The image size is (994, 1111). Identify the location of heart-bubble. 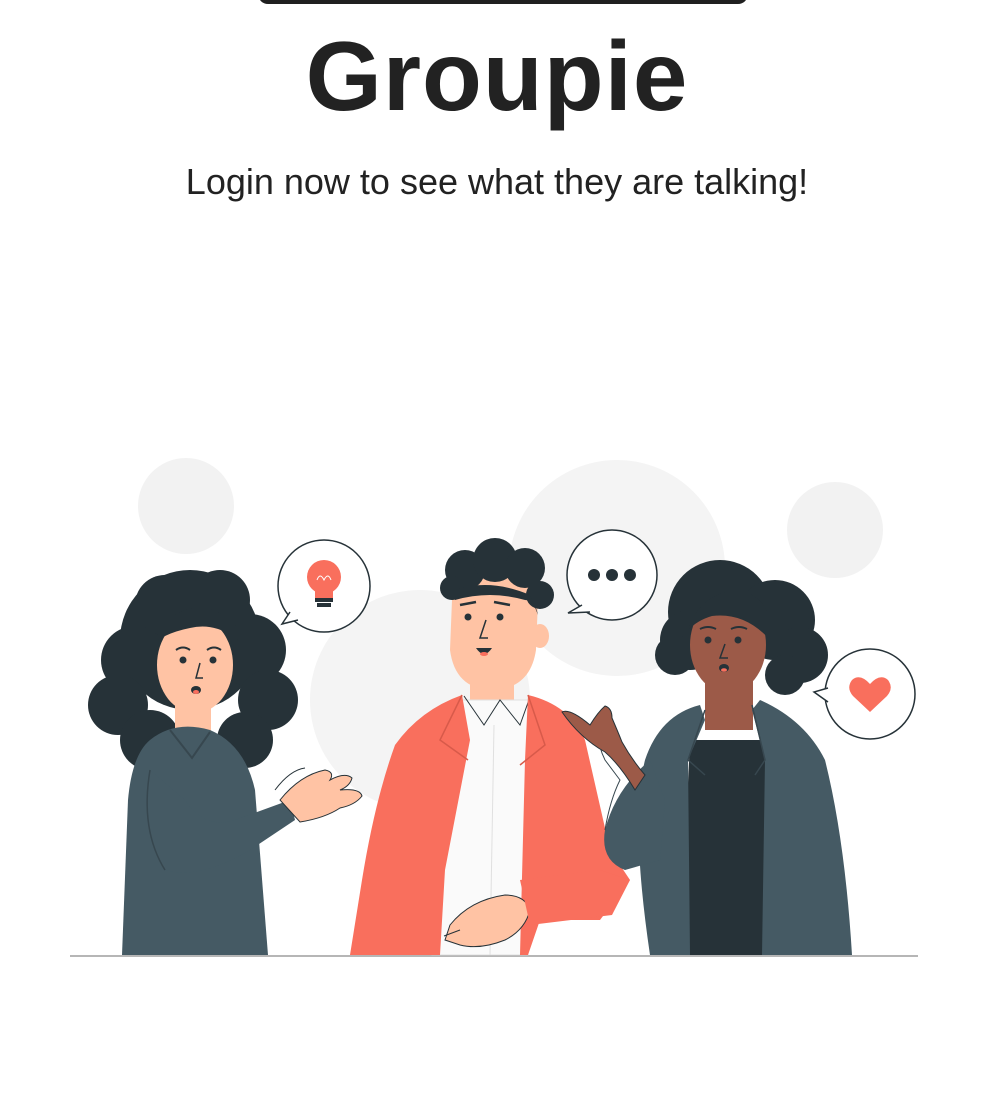
(864, 694).